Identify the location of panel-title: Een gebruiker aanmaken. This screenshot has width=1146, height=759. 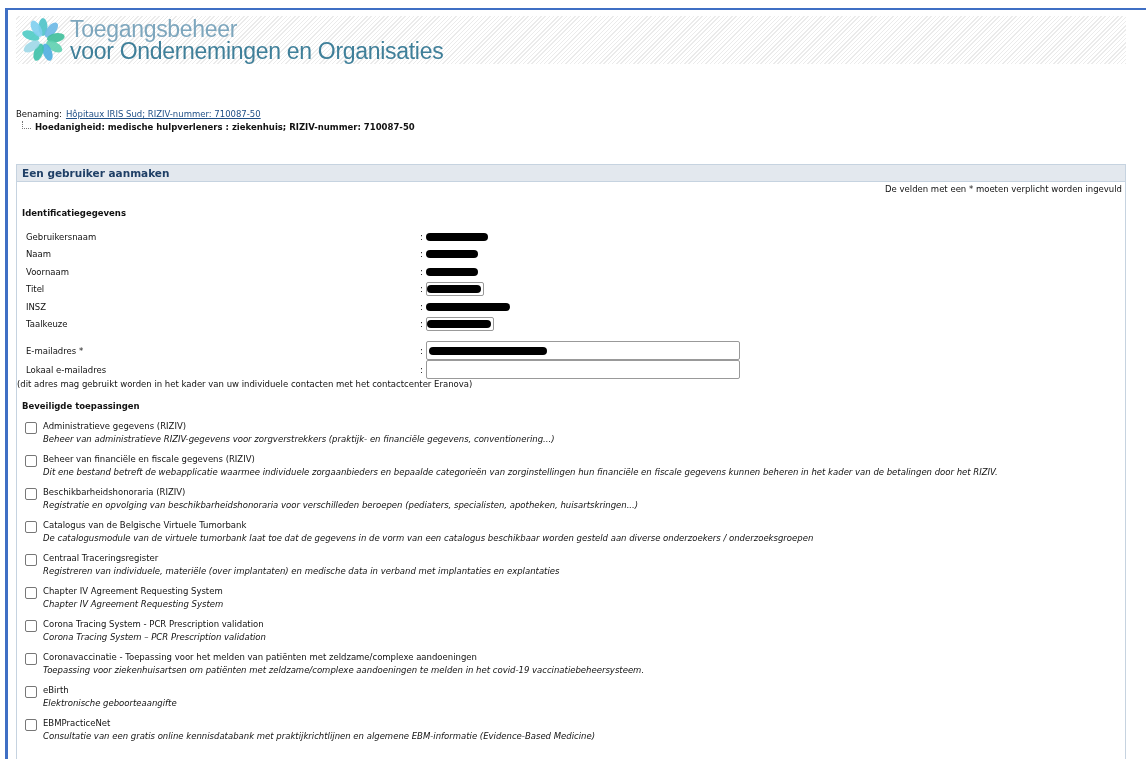
(571, 173).